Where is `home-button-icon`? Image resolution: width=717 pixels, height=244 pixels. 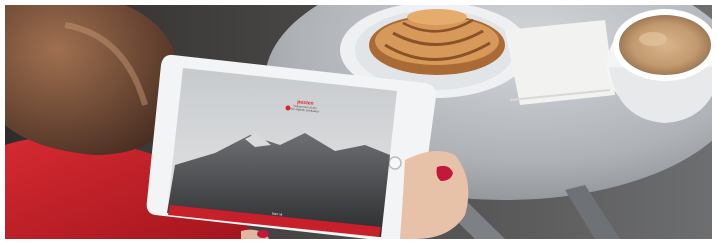
home-button-icon is located at coordinates (395, 163).